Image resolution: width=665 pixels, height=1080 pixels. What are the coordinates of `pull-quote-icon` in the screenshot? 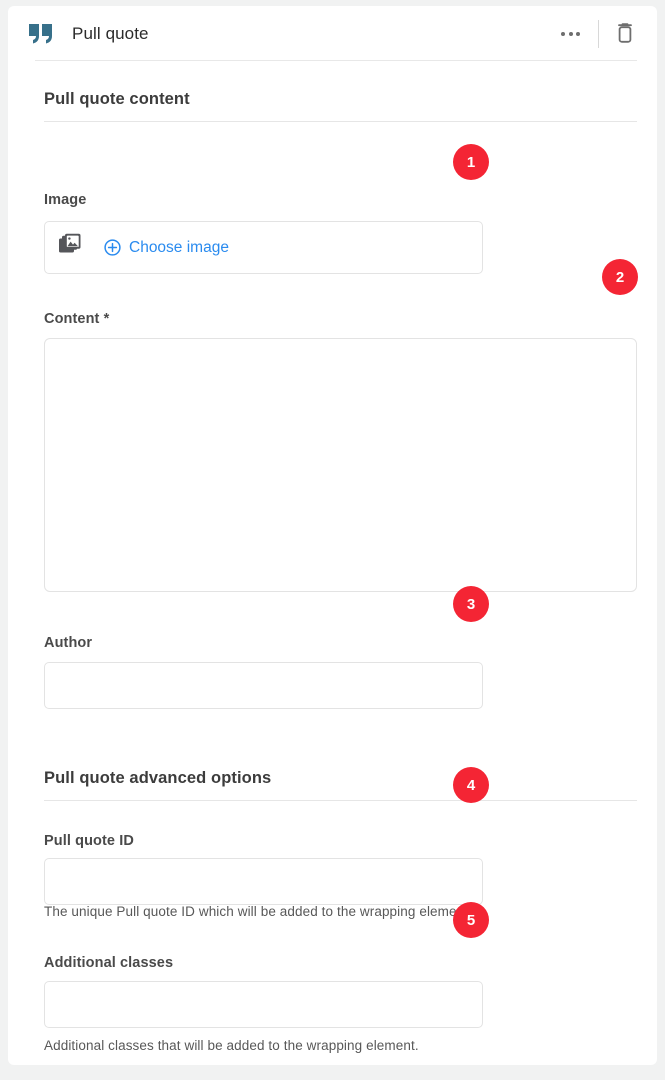 It's located at (41, 34).